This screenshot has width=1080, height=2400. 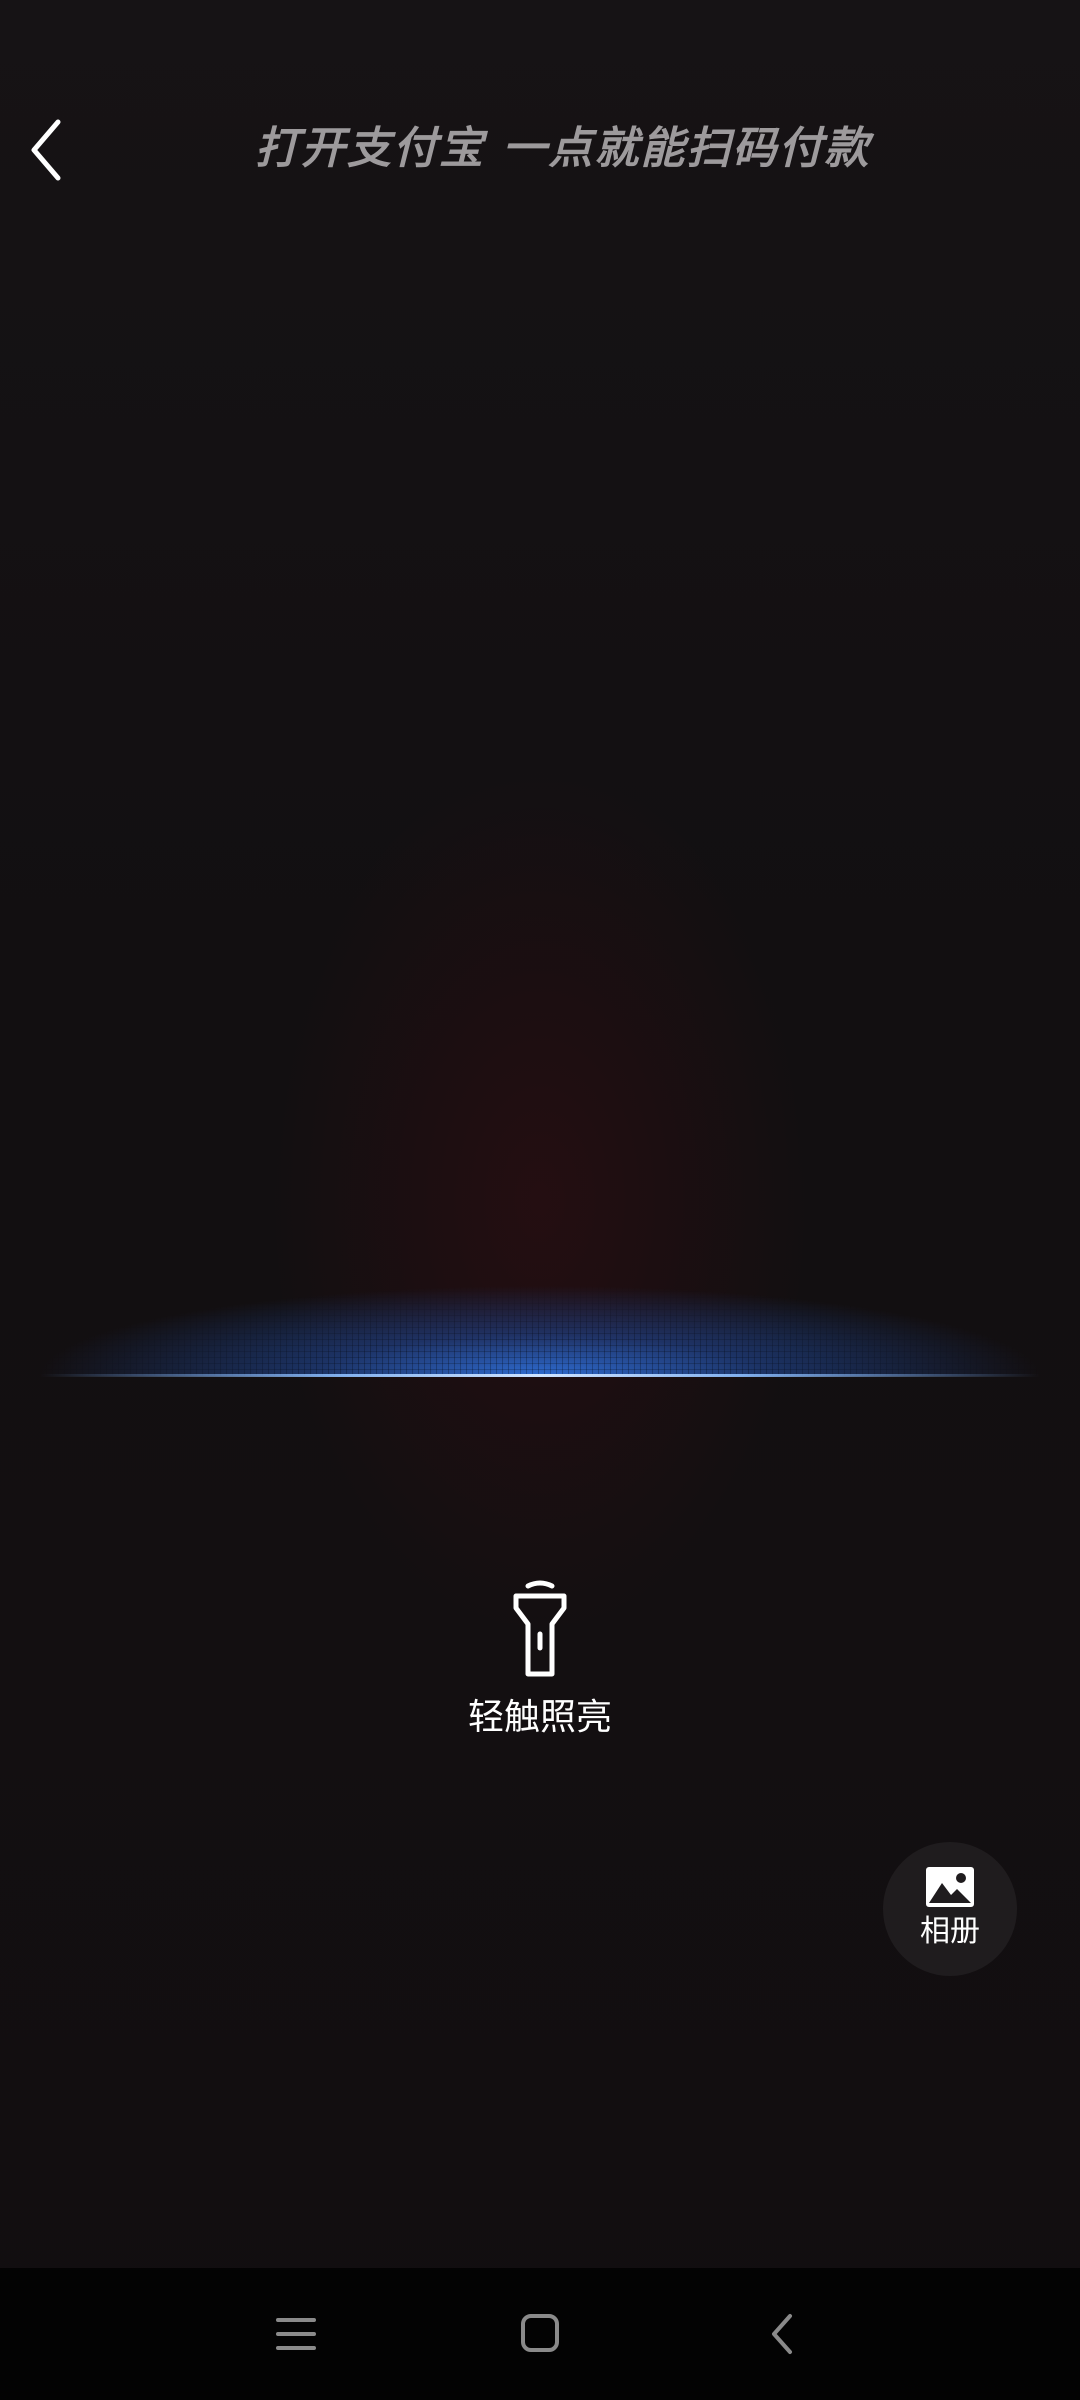 What do you see at coordinates (540, 1628) in the screenshot?
I see `flashlight-icon` at bounding box center [540, 1628].